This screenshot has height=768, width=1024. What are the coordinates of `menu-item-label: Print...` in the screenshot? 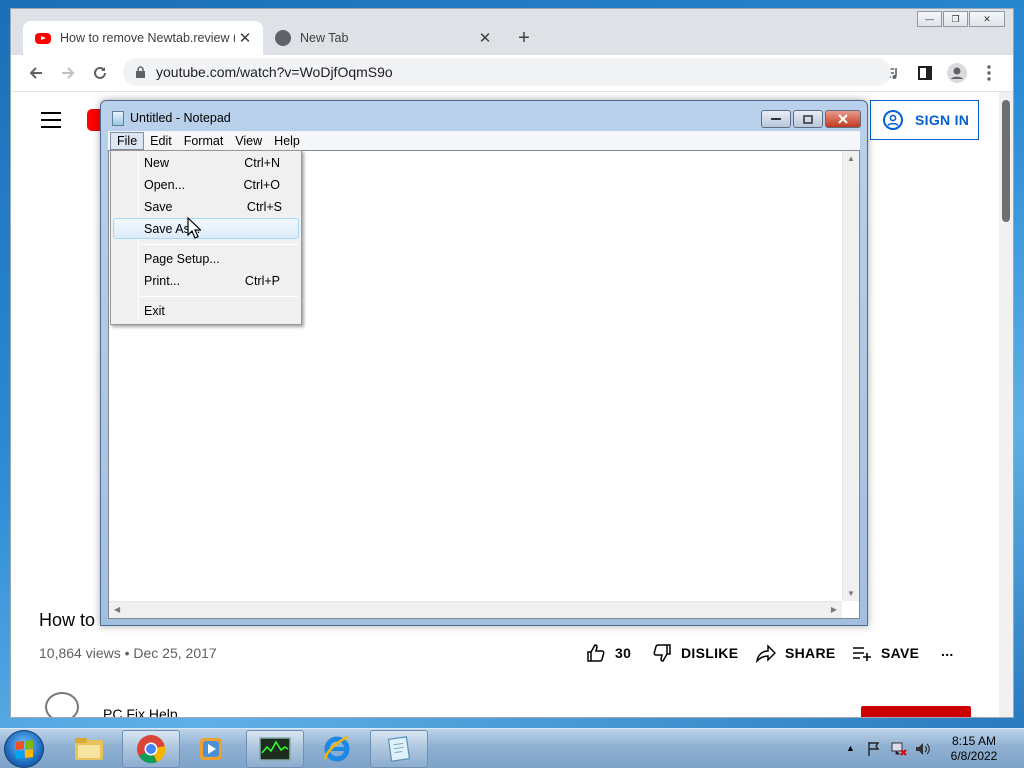 It's located at (162, 280).